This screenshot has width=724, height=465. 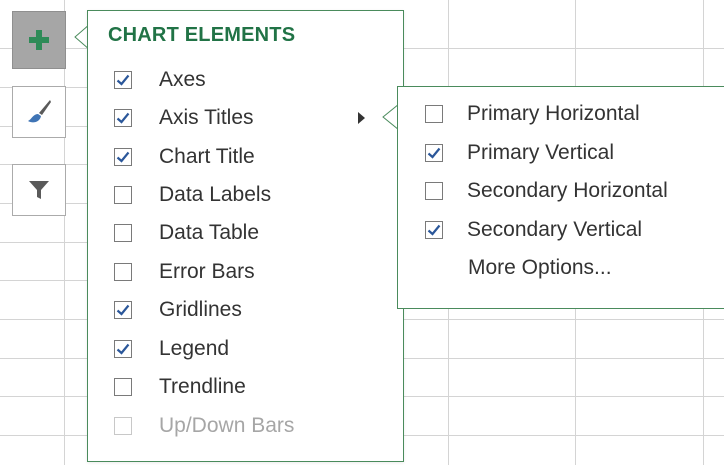 I want to click on element-chart-title: Chart Title, so click(x=254, y=157).